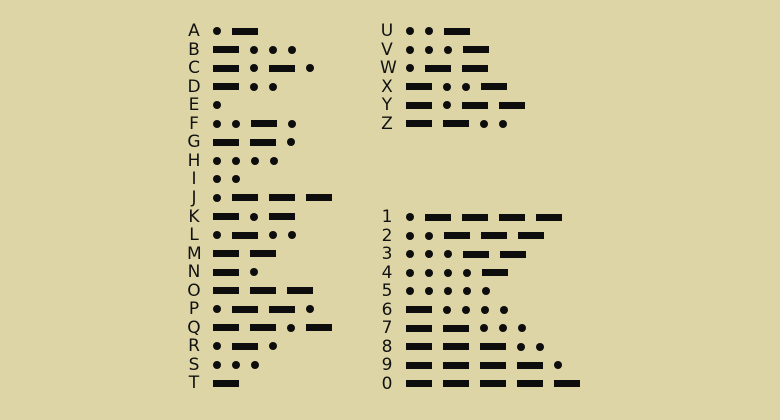 The image size is (780, 420). Describe the element at coordinates (490, 68) in the screenshot. I see `morse-row-w: W` at that location.